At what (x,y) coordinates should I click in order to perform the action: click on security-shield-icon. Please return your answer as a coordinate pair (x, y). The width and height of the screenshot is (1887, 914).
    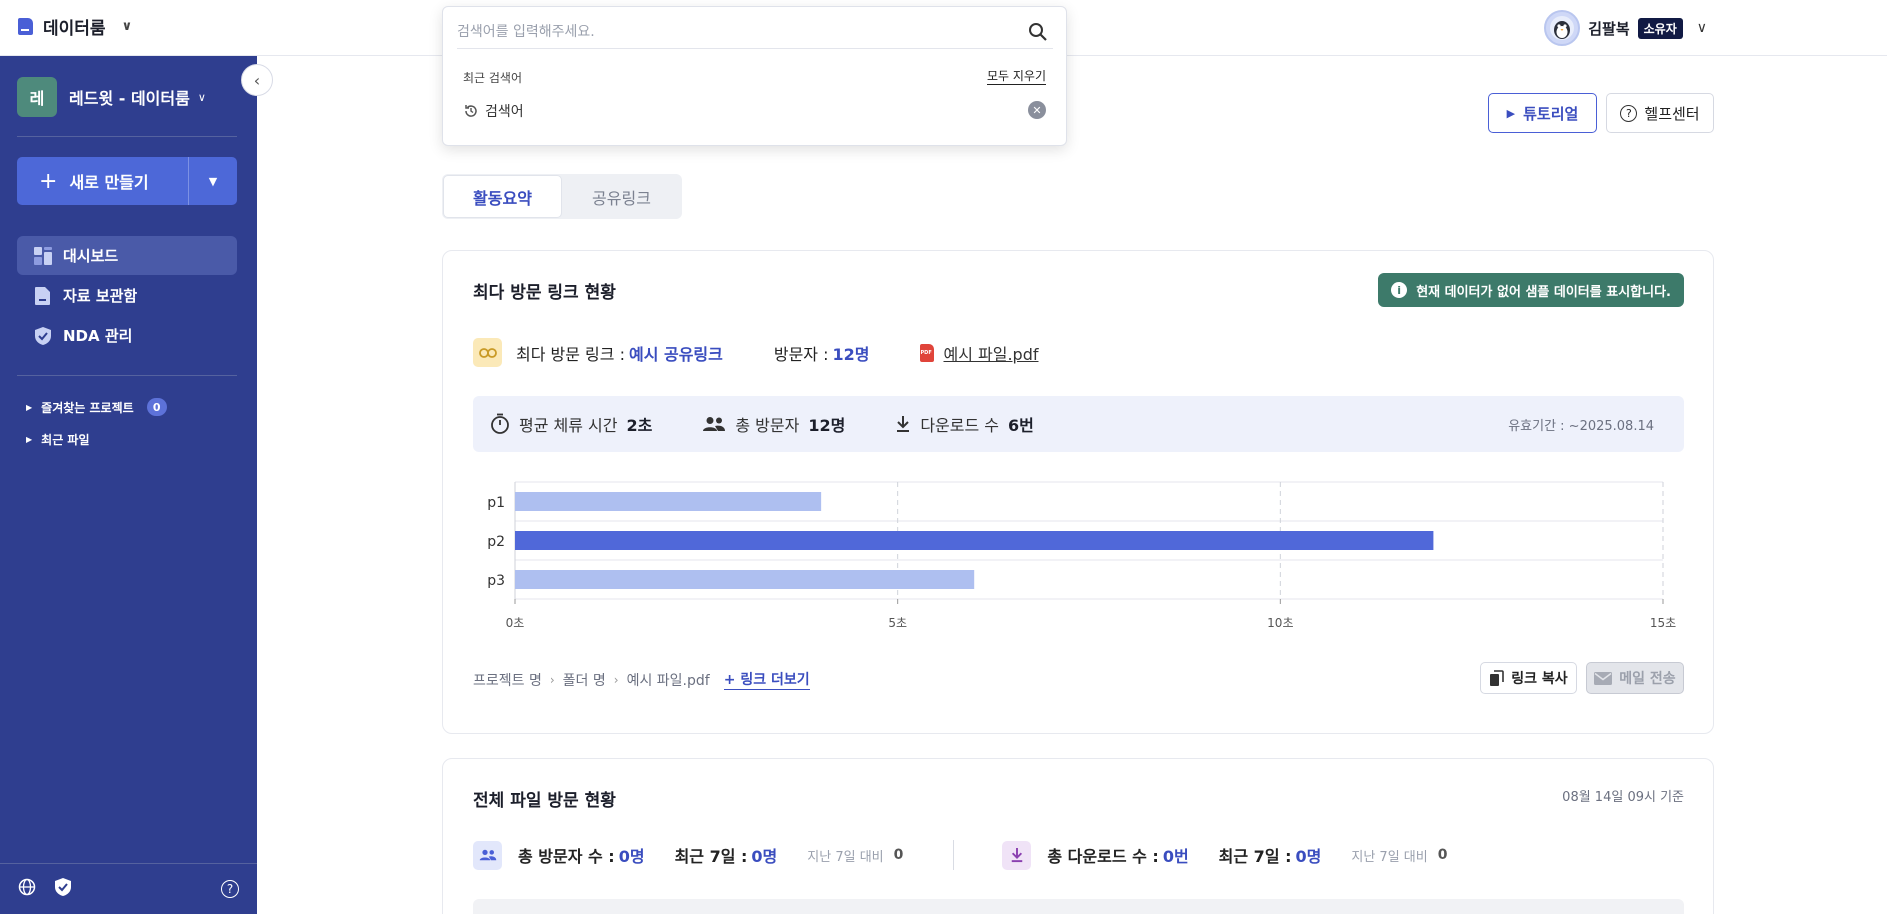
    Looking at the image, I should click on (63, 889).